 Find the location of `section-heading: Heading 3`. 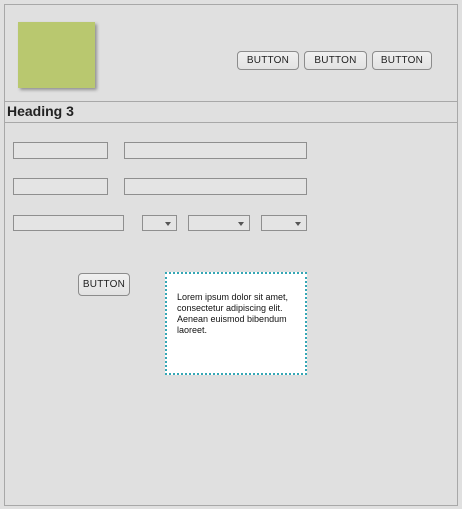

section-heading: Heading 3 is located at coordinates (40, 111).